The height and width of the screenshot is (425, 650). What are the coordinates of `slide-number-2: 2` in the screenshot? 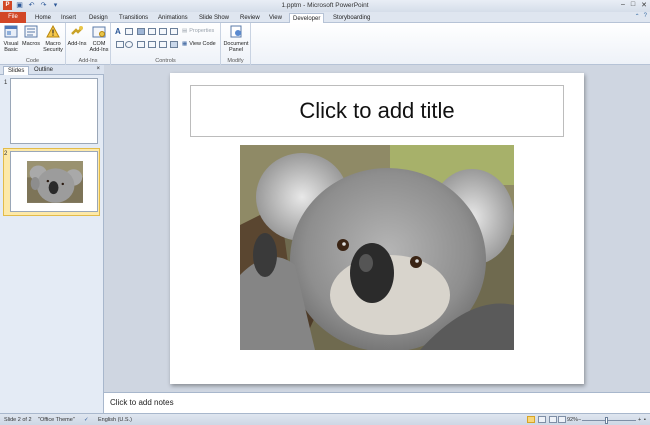 It's located at (6, 154).